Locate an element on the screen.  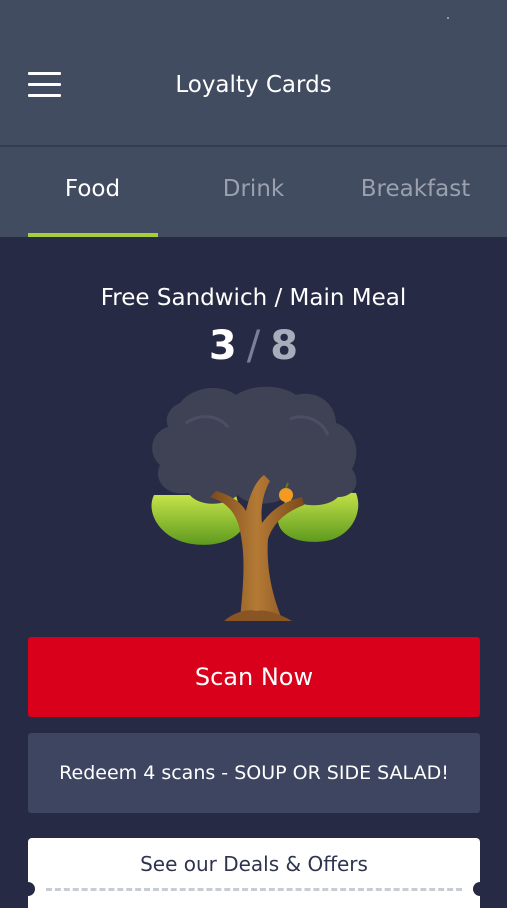
tab-bar: Food Drink Breakfast is located at coordinates (253, 192).